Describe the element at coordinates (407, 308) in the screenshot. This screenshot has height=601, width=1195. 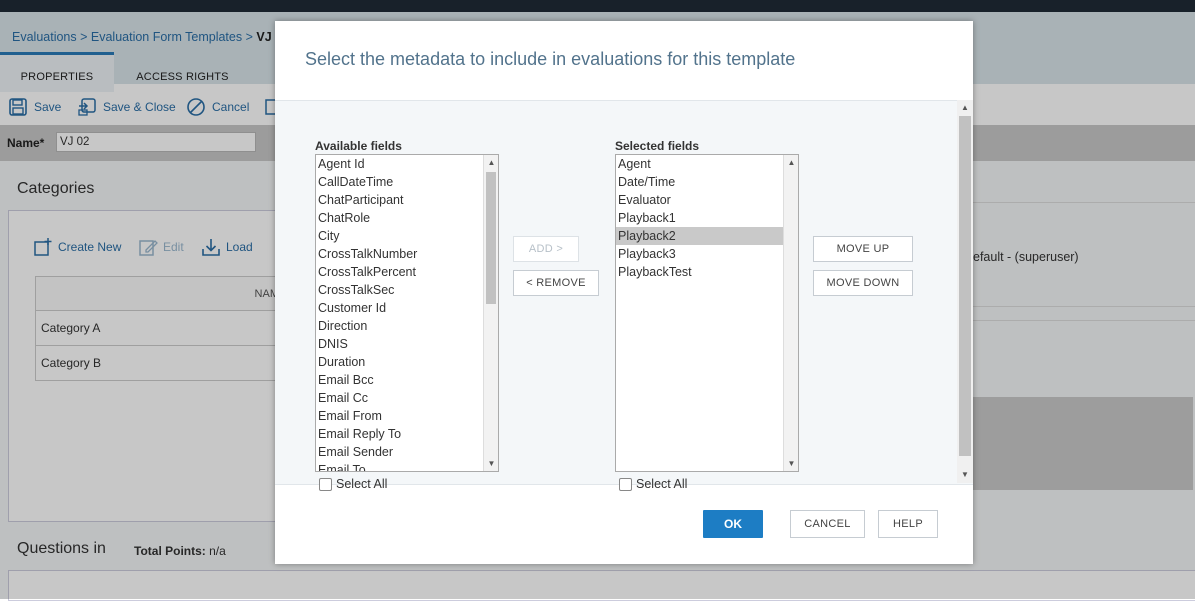
I see `list-item: Customer Id` at that location.